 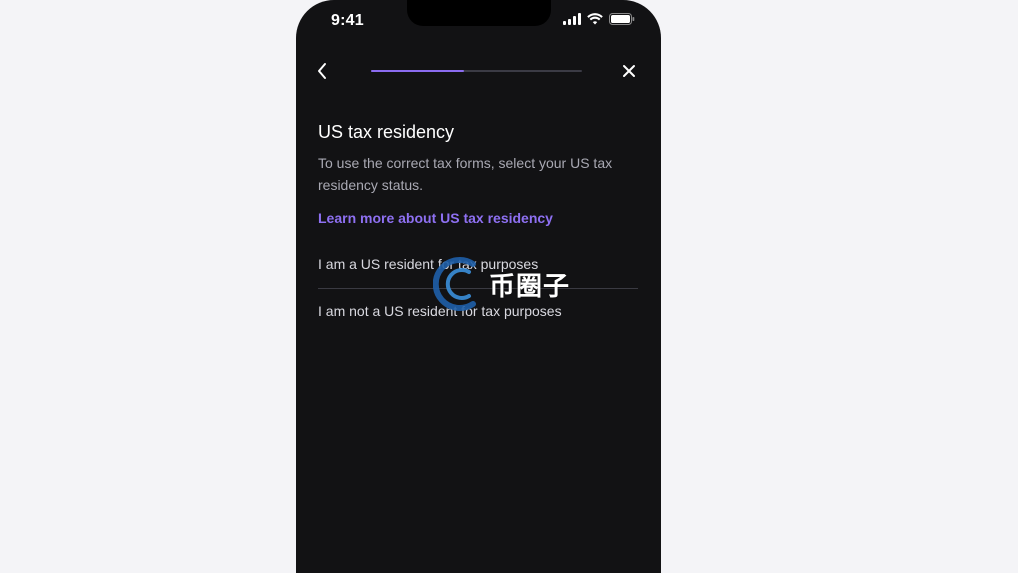 I want to click on back-button, so click(x=322, y=71).